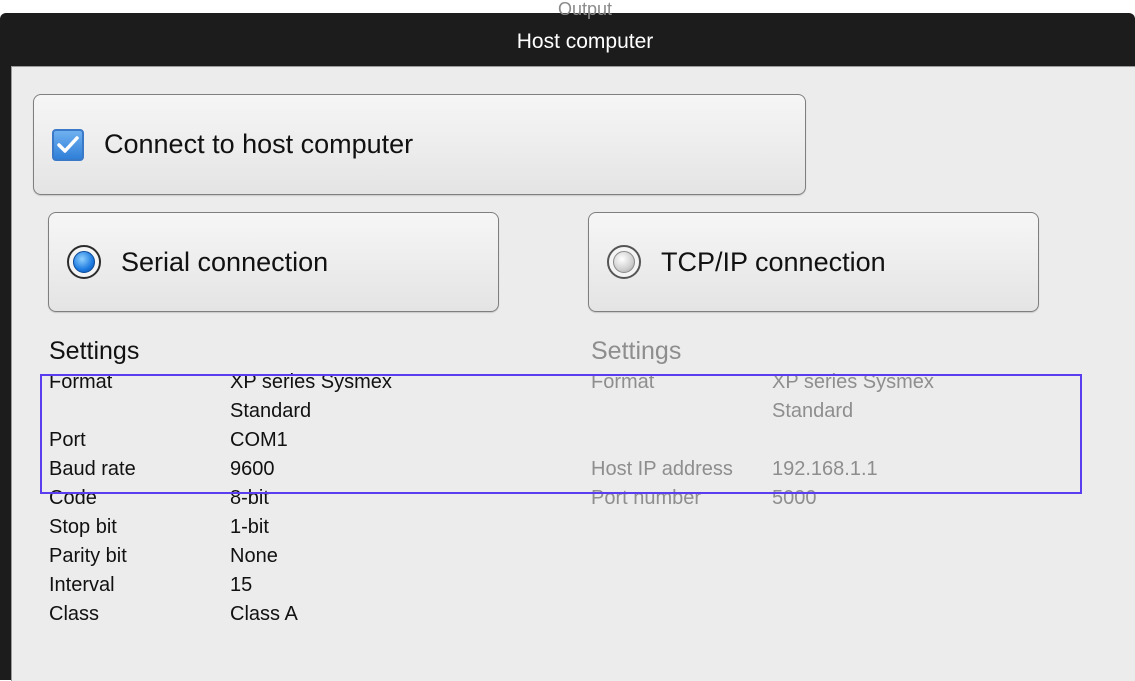 This screenshot has height=681, width=1135. What do you see at coordinates (662, 469) in the screenshot?
I see `setting-label: Host IP address` at bounding box center [662, 469].